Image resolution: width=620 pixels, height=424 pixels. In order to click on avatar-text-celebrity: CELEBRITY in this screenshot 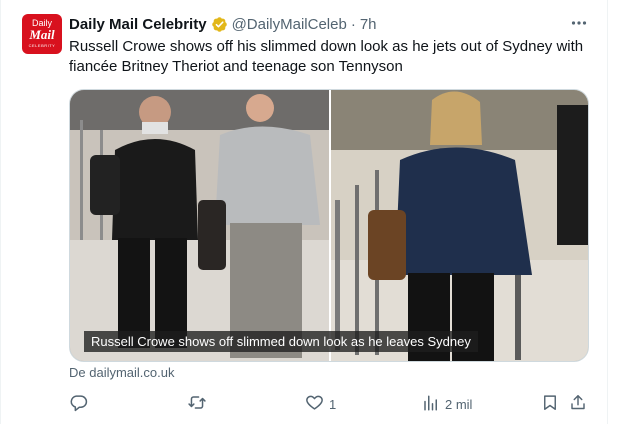, I will do `click(42, 45)`.